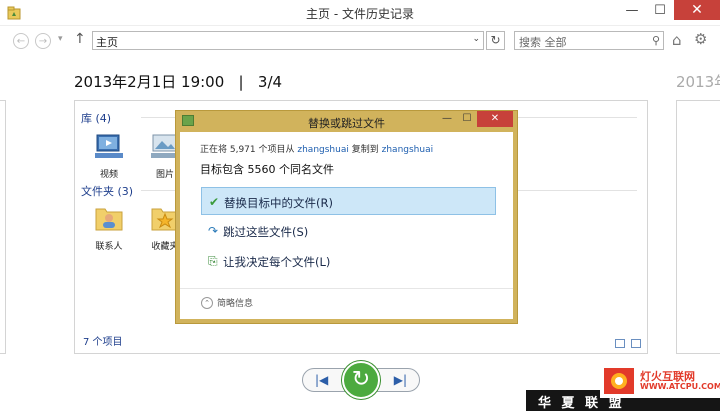 Image resolution: width=720 pixels, height=411 pixels. I want to click on copy-source-link: zhangshuai, so click(322, 150).